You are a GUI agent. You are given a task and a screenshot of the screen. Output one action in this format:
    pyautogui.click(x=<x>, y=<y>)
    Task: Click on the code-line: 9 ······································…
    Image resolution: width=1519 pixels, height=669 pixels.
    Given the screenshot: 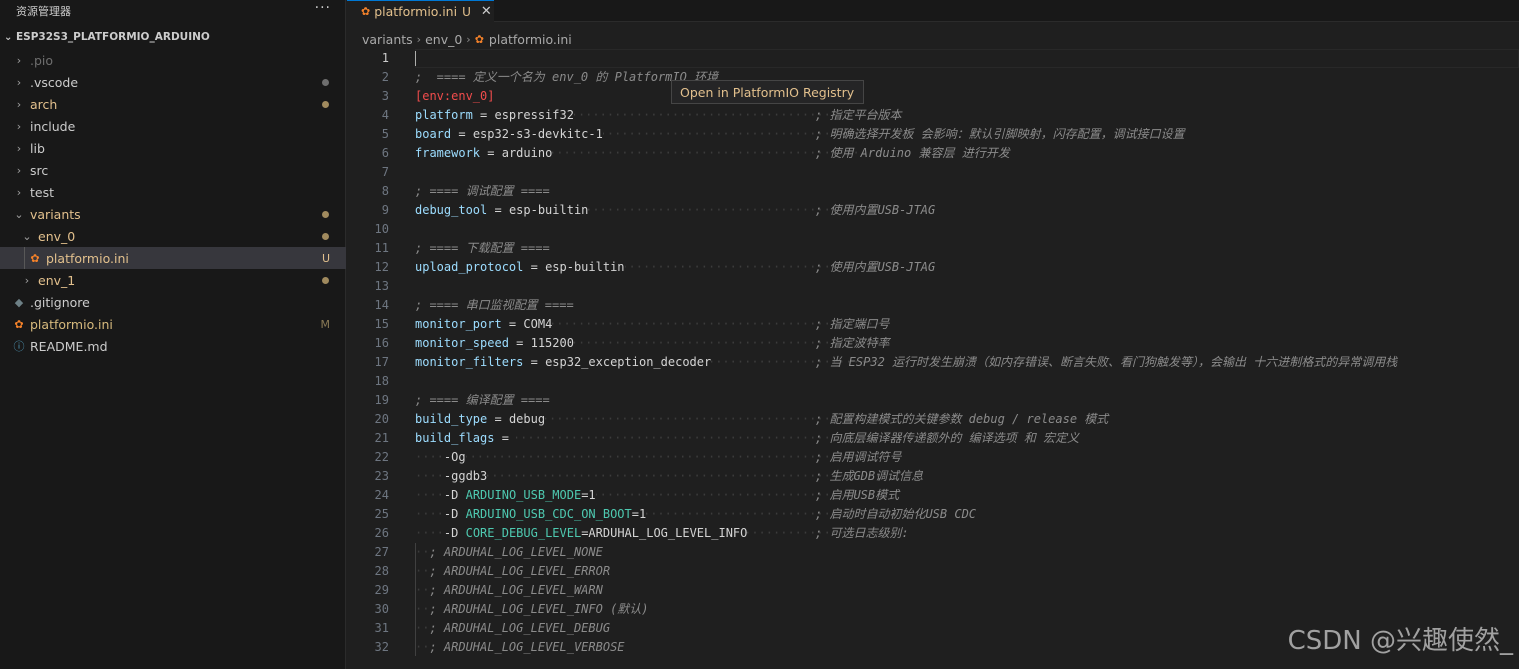 What is the action you would take?
    pyautogui.click(x=933, y=210)
    